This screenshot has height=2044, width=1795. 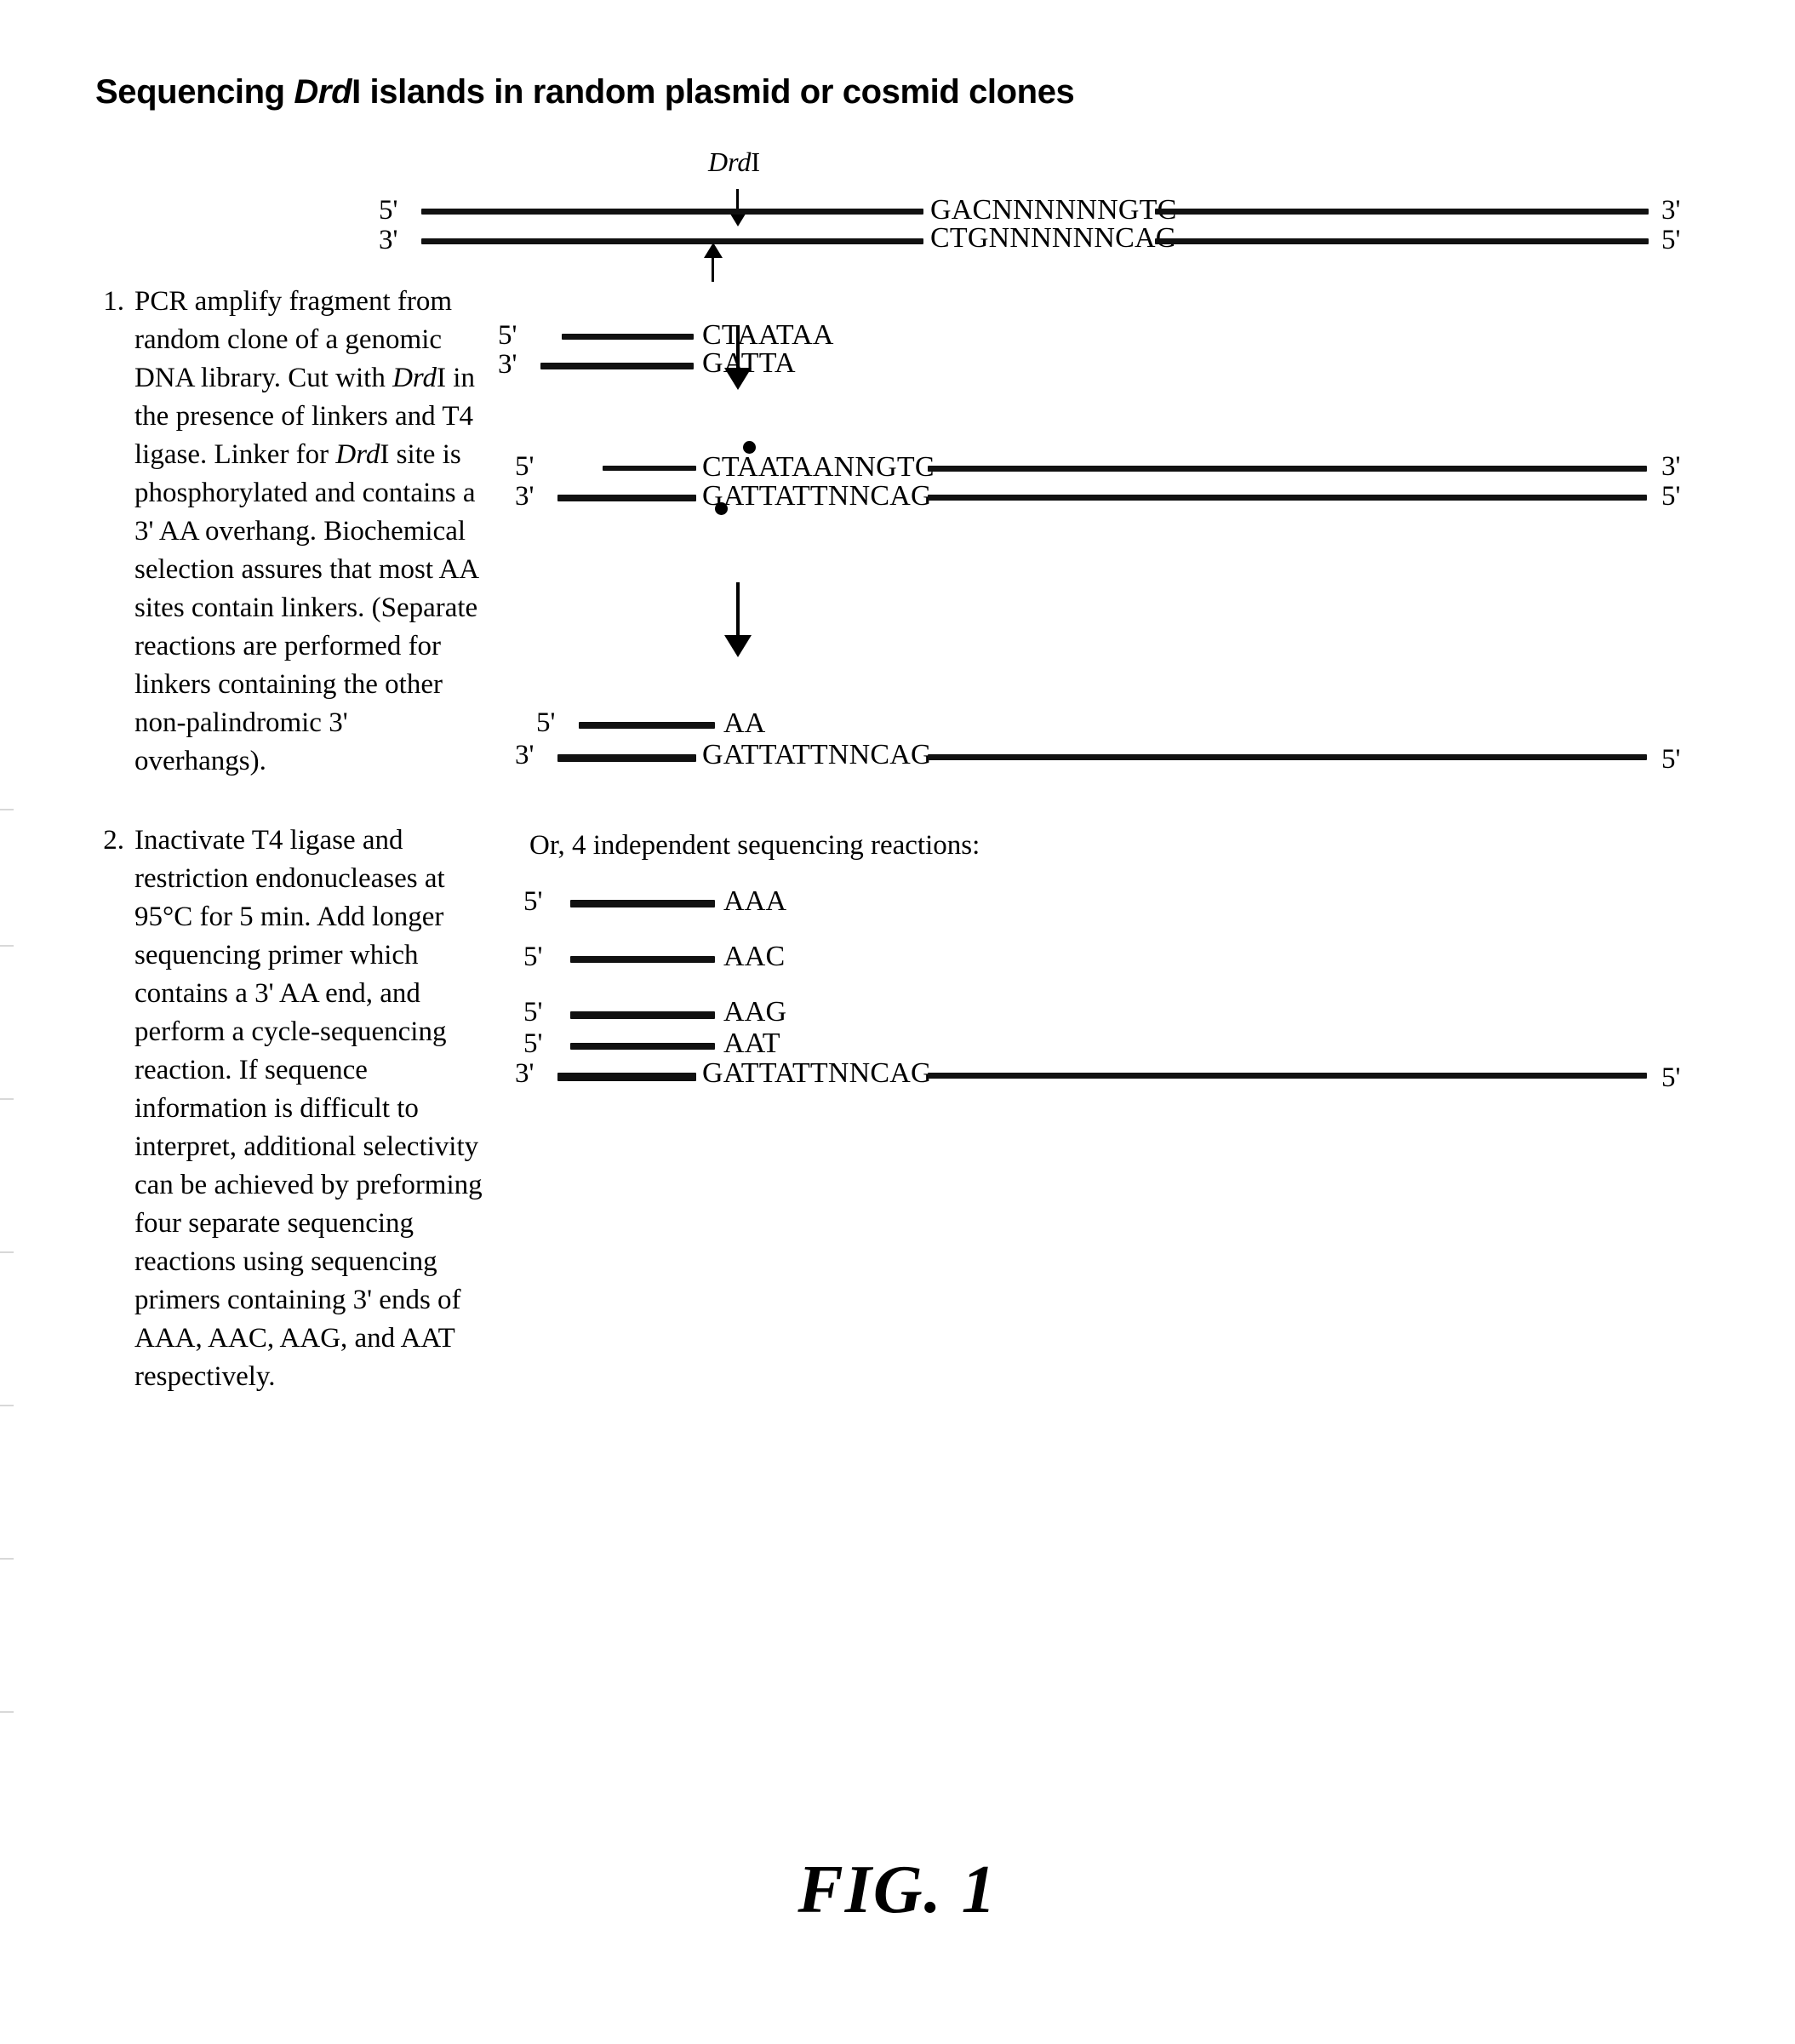 I want to click on panel3-top-right-end-label: 3', so click(x=1671, y=466).